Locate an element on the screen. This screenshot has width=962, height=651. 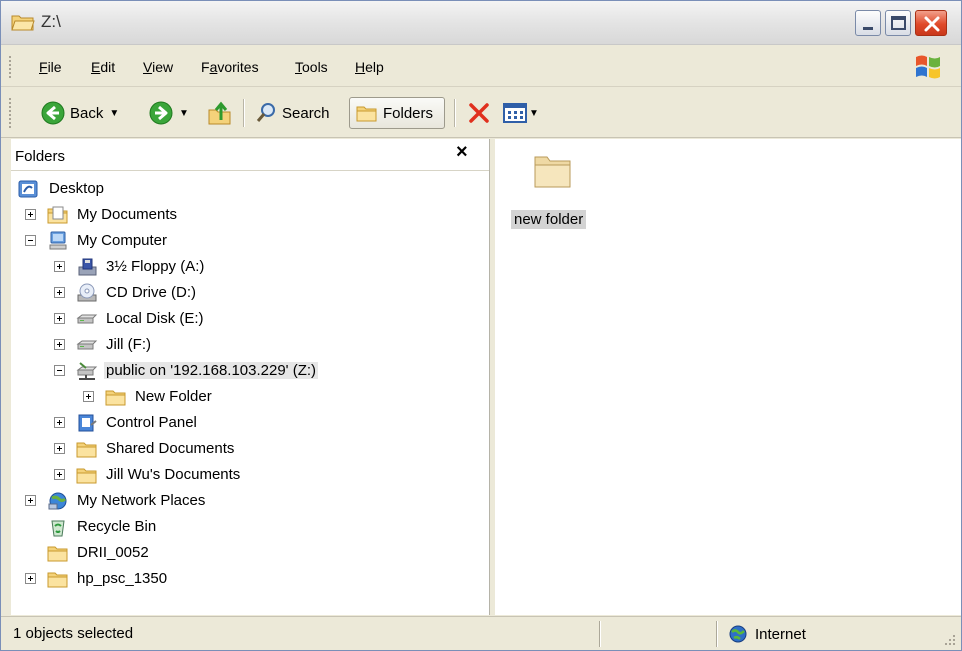
up-folder-icon is located at coordinates (219, 113).